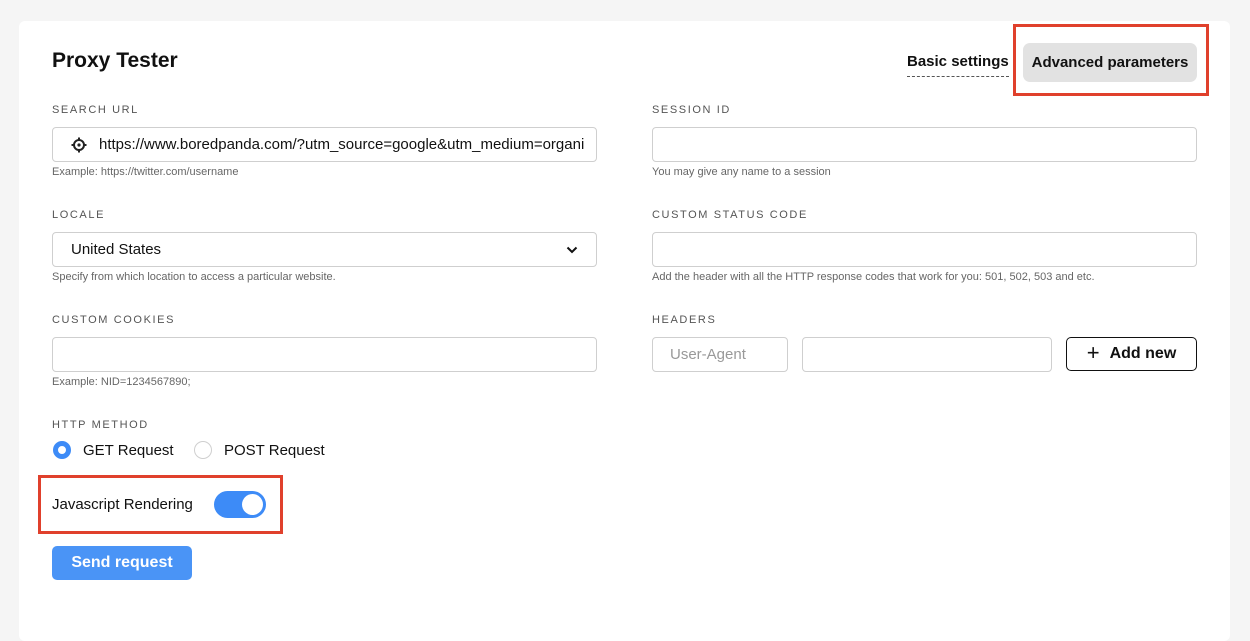 Image resolution: width=1250 pixels, height=641 pixels. What do you see at coordinates (203, 450) in the screenshot?
I see `radio-button-unchecked` at bounding box center [203, 450].